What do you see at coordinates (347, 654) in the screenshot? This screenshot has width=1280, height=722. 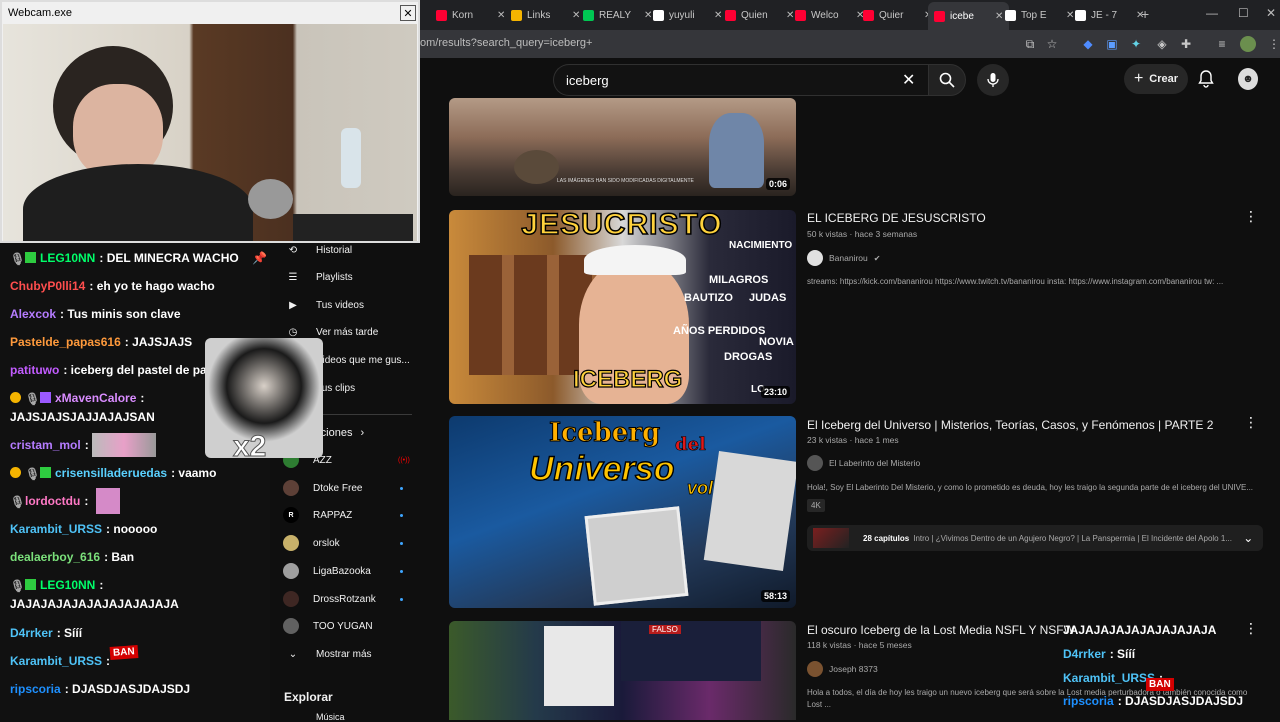 I see `sidebar-show-more: ⌄ Mostrar más` at bounding box center [347, 654].